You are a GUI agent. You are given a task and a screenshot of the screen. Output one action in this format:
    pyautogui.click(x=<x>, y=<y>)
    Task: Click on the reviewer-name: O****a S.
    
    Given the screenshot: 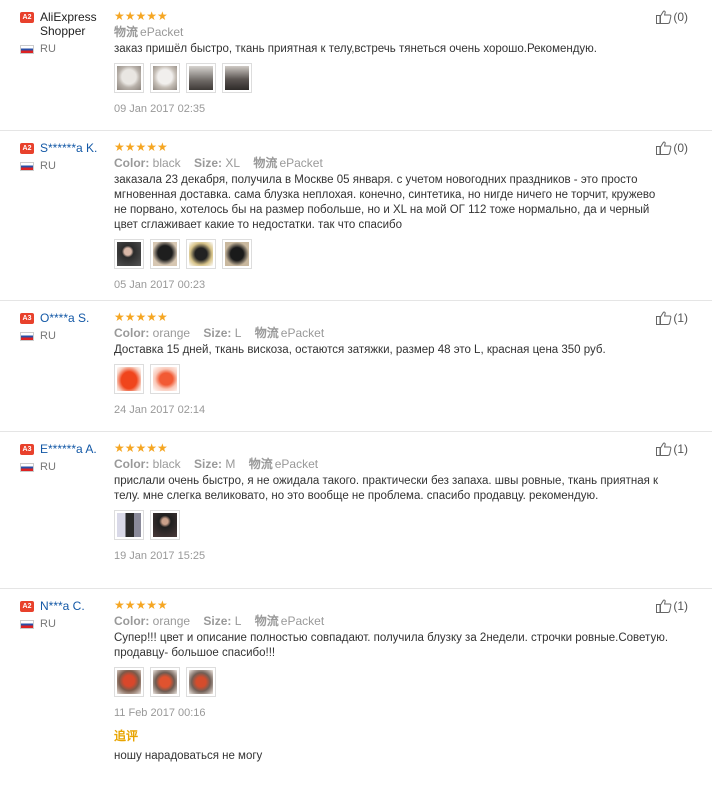 What is the action you would take?
    pyautogui.click(x=64, y=318)
    